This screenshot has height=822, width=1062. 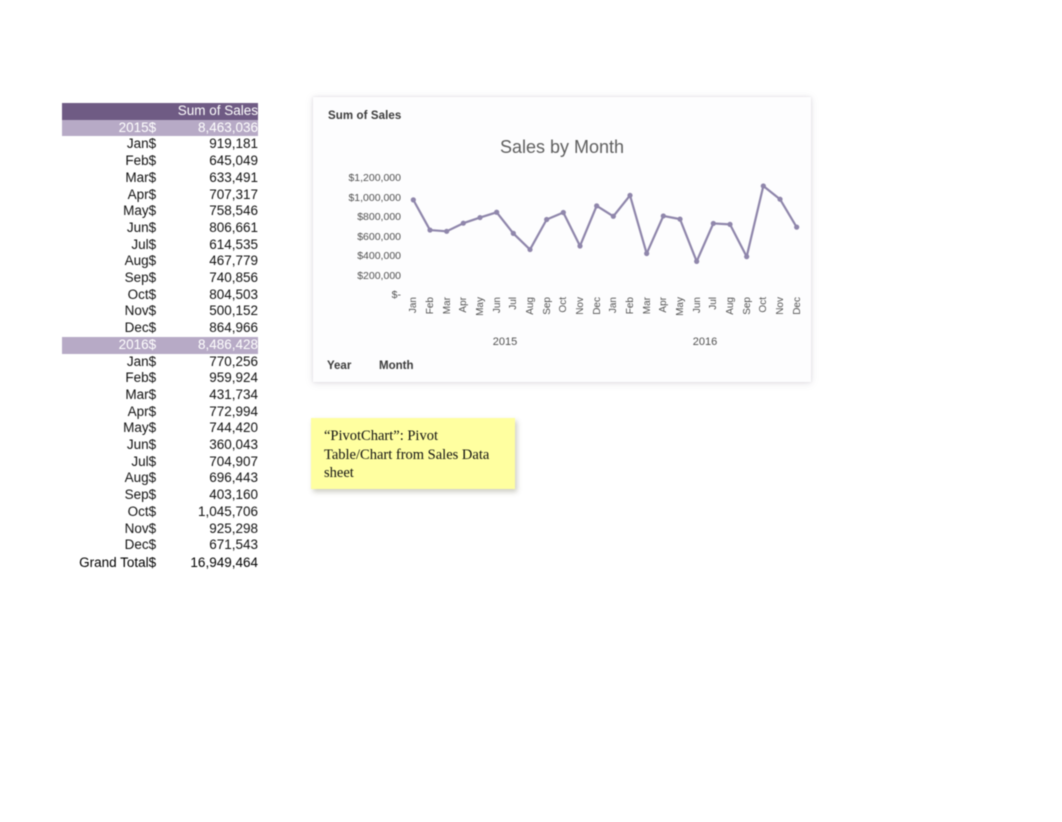 What do you see at coordinates (605, 344) in the screenshot?
I see `chart-x-axis-year-labels: 2015 2016` at bounding box center [605, 344].